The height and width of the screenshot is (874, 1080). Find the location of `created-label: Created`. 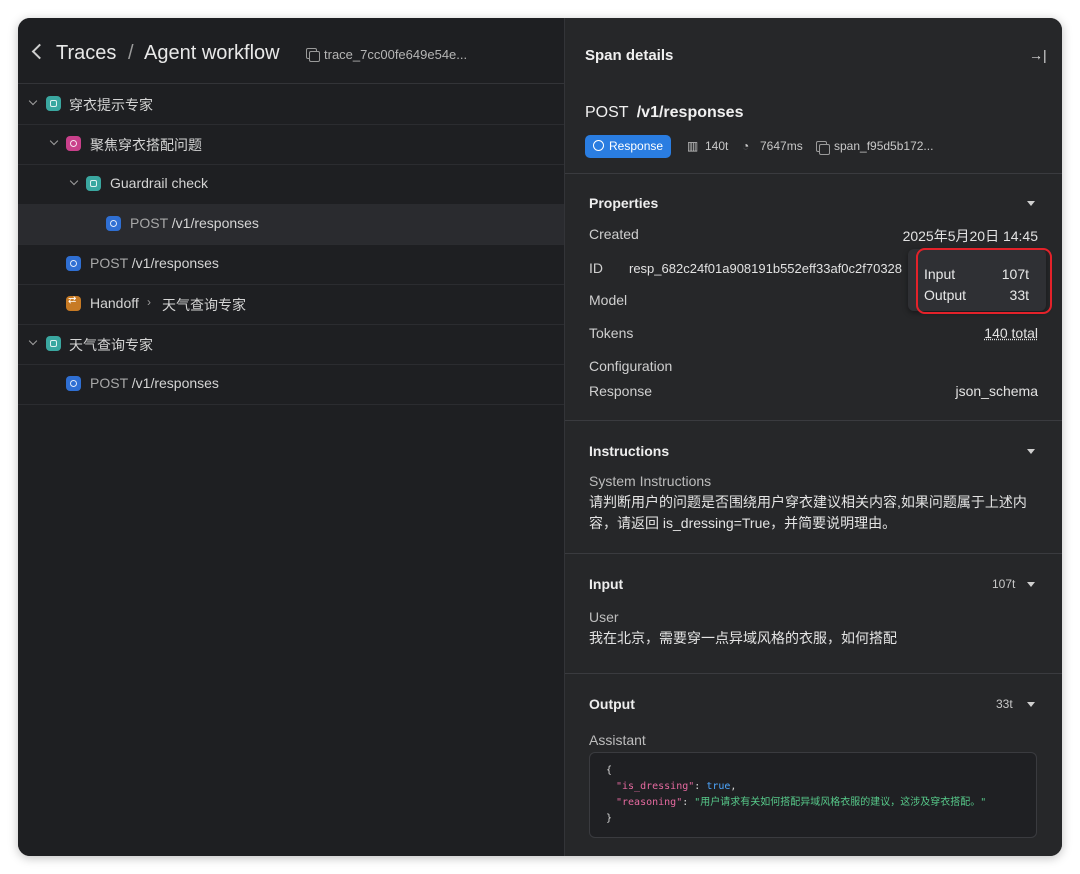

created-label: Created is located at coordinates (614, 234).